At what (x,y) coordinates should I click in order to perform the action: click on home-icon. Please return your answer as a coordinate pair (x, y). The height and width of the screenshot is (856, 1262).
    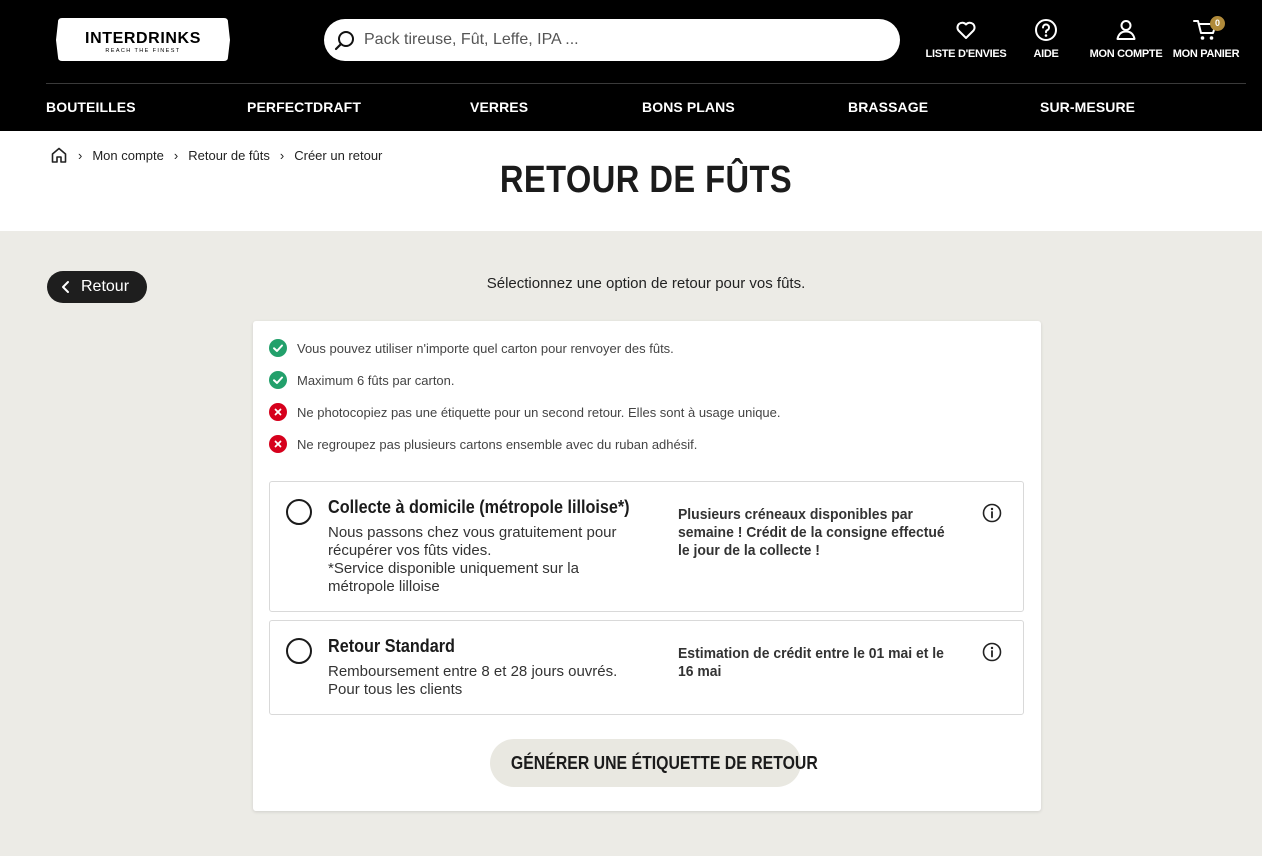
    Looking at the image, I should click on (59, 155).